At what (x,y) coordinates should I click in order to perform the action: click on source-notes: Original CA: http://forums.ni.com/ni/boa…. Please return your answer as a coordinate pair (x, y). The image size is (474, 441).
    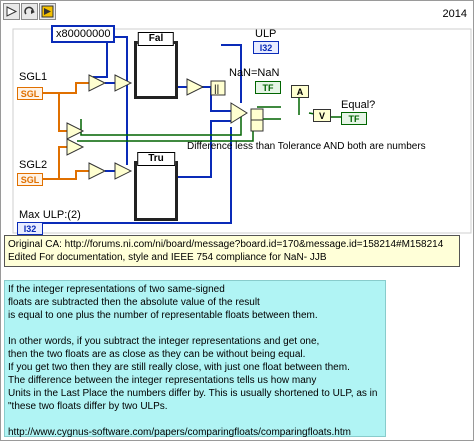
    Looking at the image, I should click on (232, 251).